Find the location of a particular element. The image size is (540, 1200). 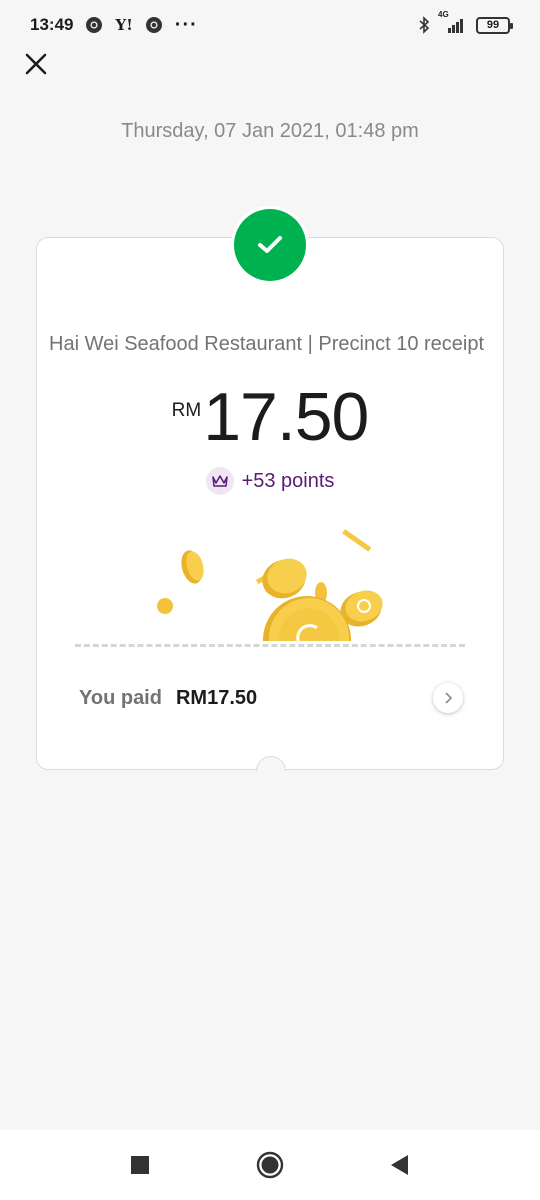

close-button is located at coordinates (36, 64).